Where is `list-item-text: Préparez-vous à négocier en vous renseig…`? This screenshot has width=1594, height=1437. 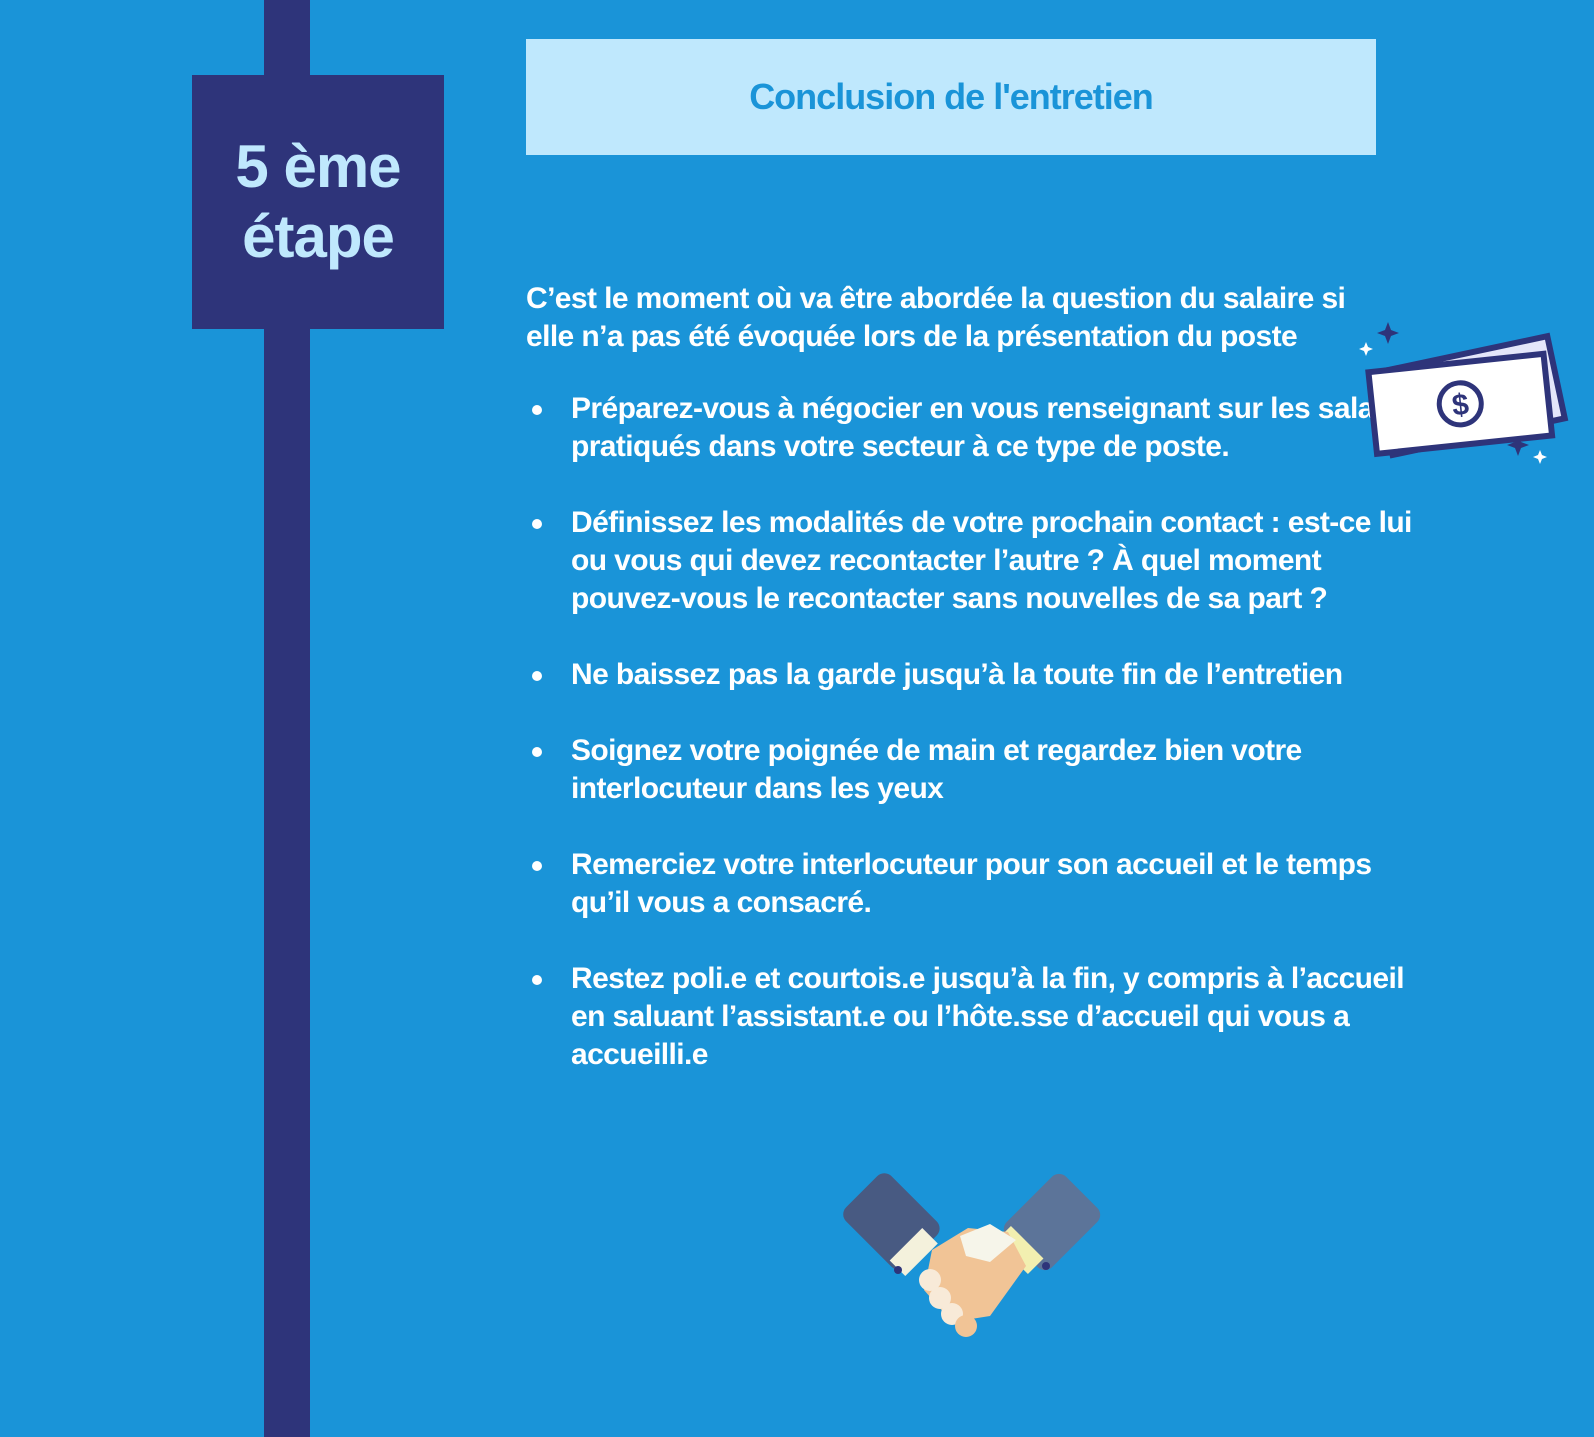 list-item-text: Préparez-vous à négocier en vous renseig… is located at coordinates (998, 427).